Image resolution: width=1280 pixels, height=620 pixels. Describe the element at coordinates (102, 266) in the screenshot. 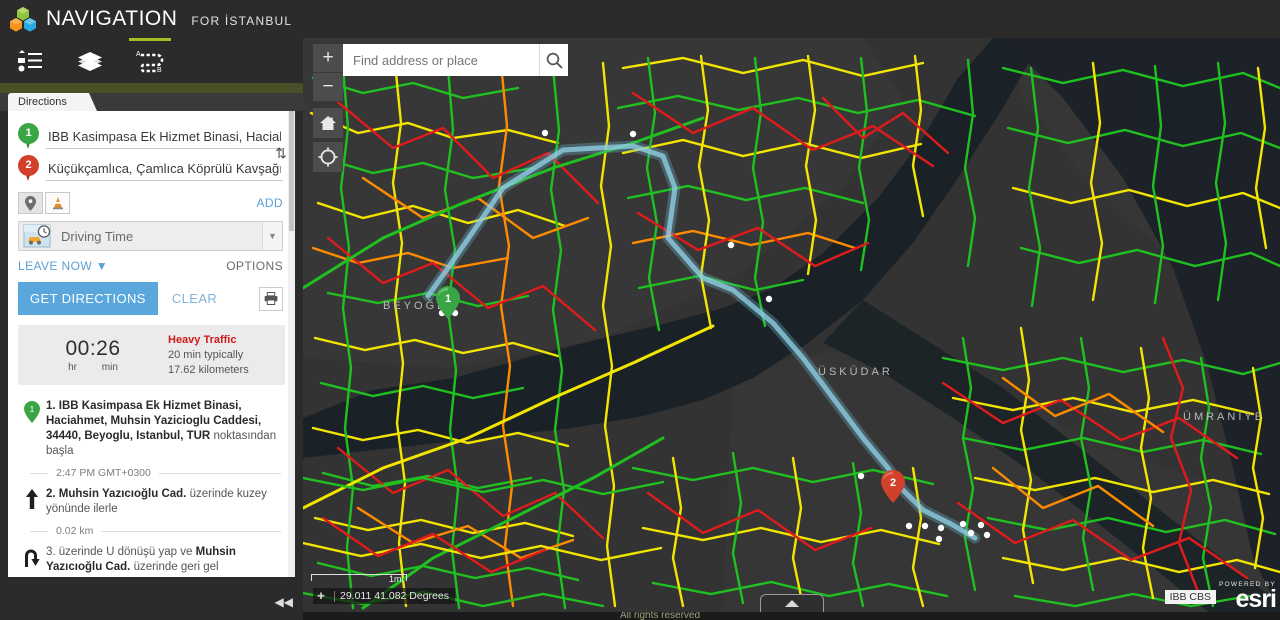

I see `caret-down-icon: ▼` at that location.